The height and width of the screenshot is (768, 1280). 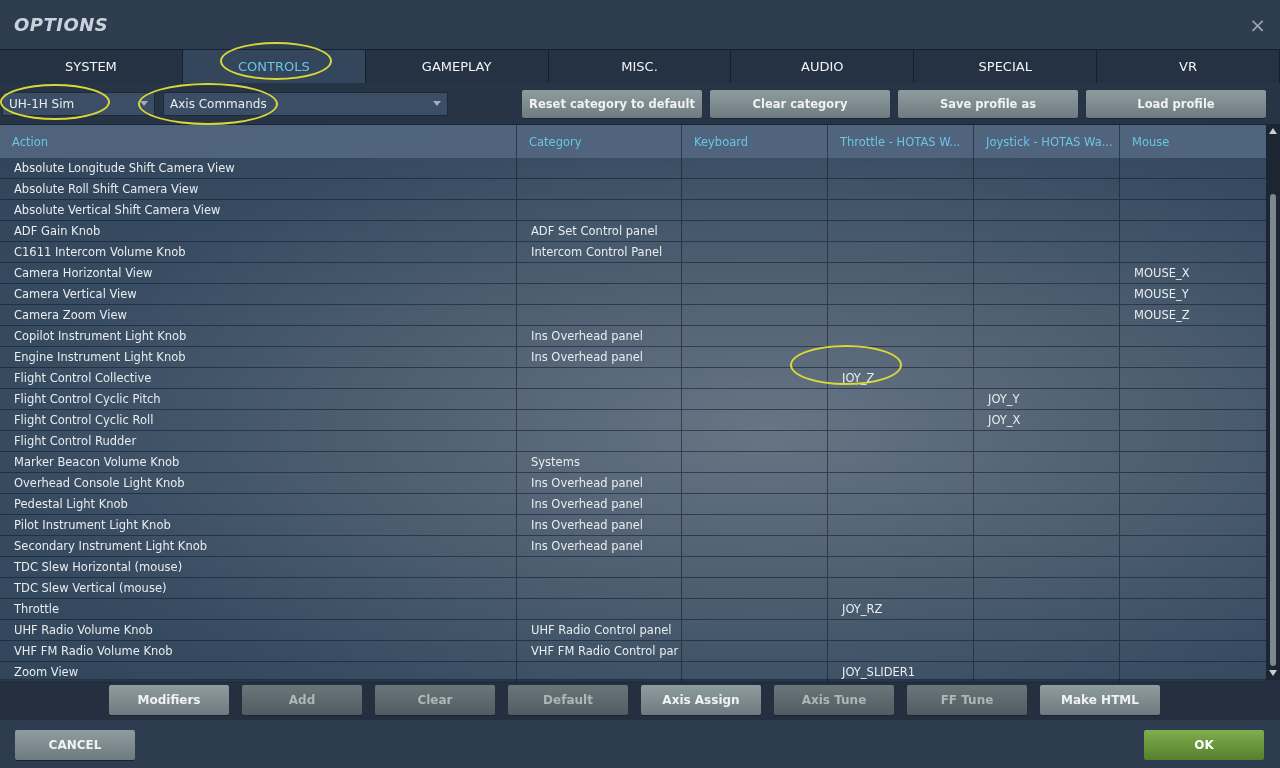 What do you see at coordinates (1193, 141) in the screenshot?
I see `column-header: Mouse` at bounding box center [1193, 141].